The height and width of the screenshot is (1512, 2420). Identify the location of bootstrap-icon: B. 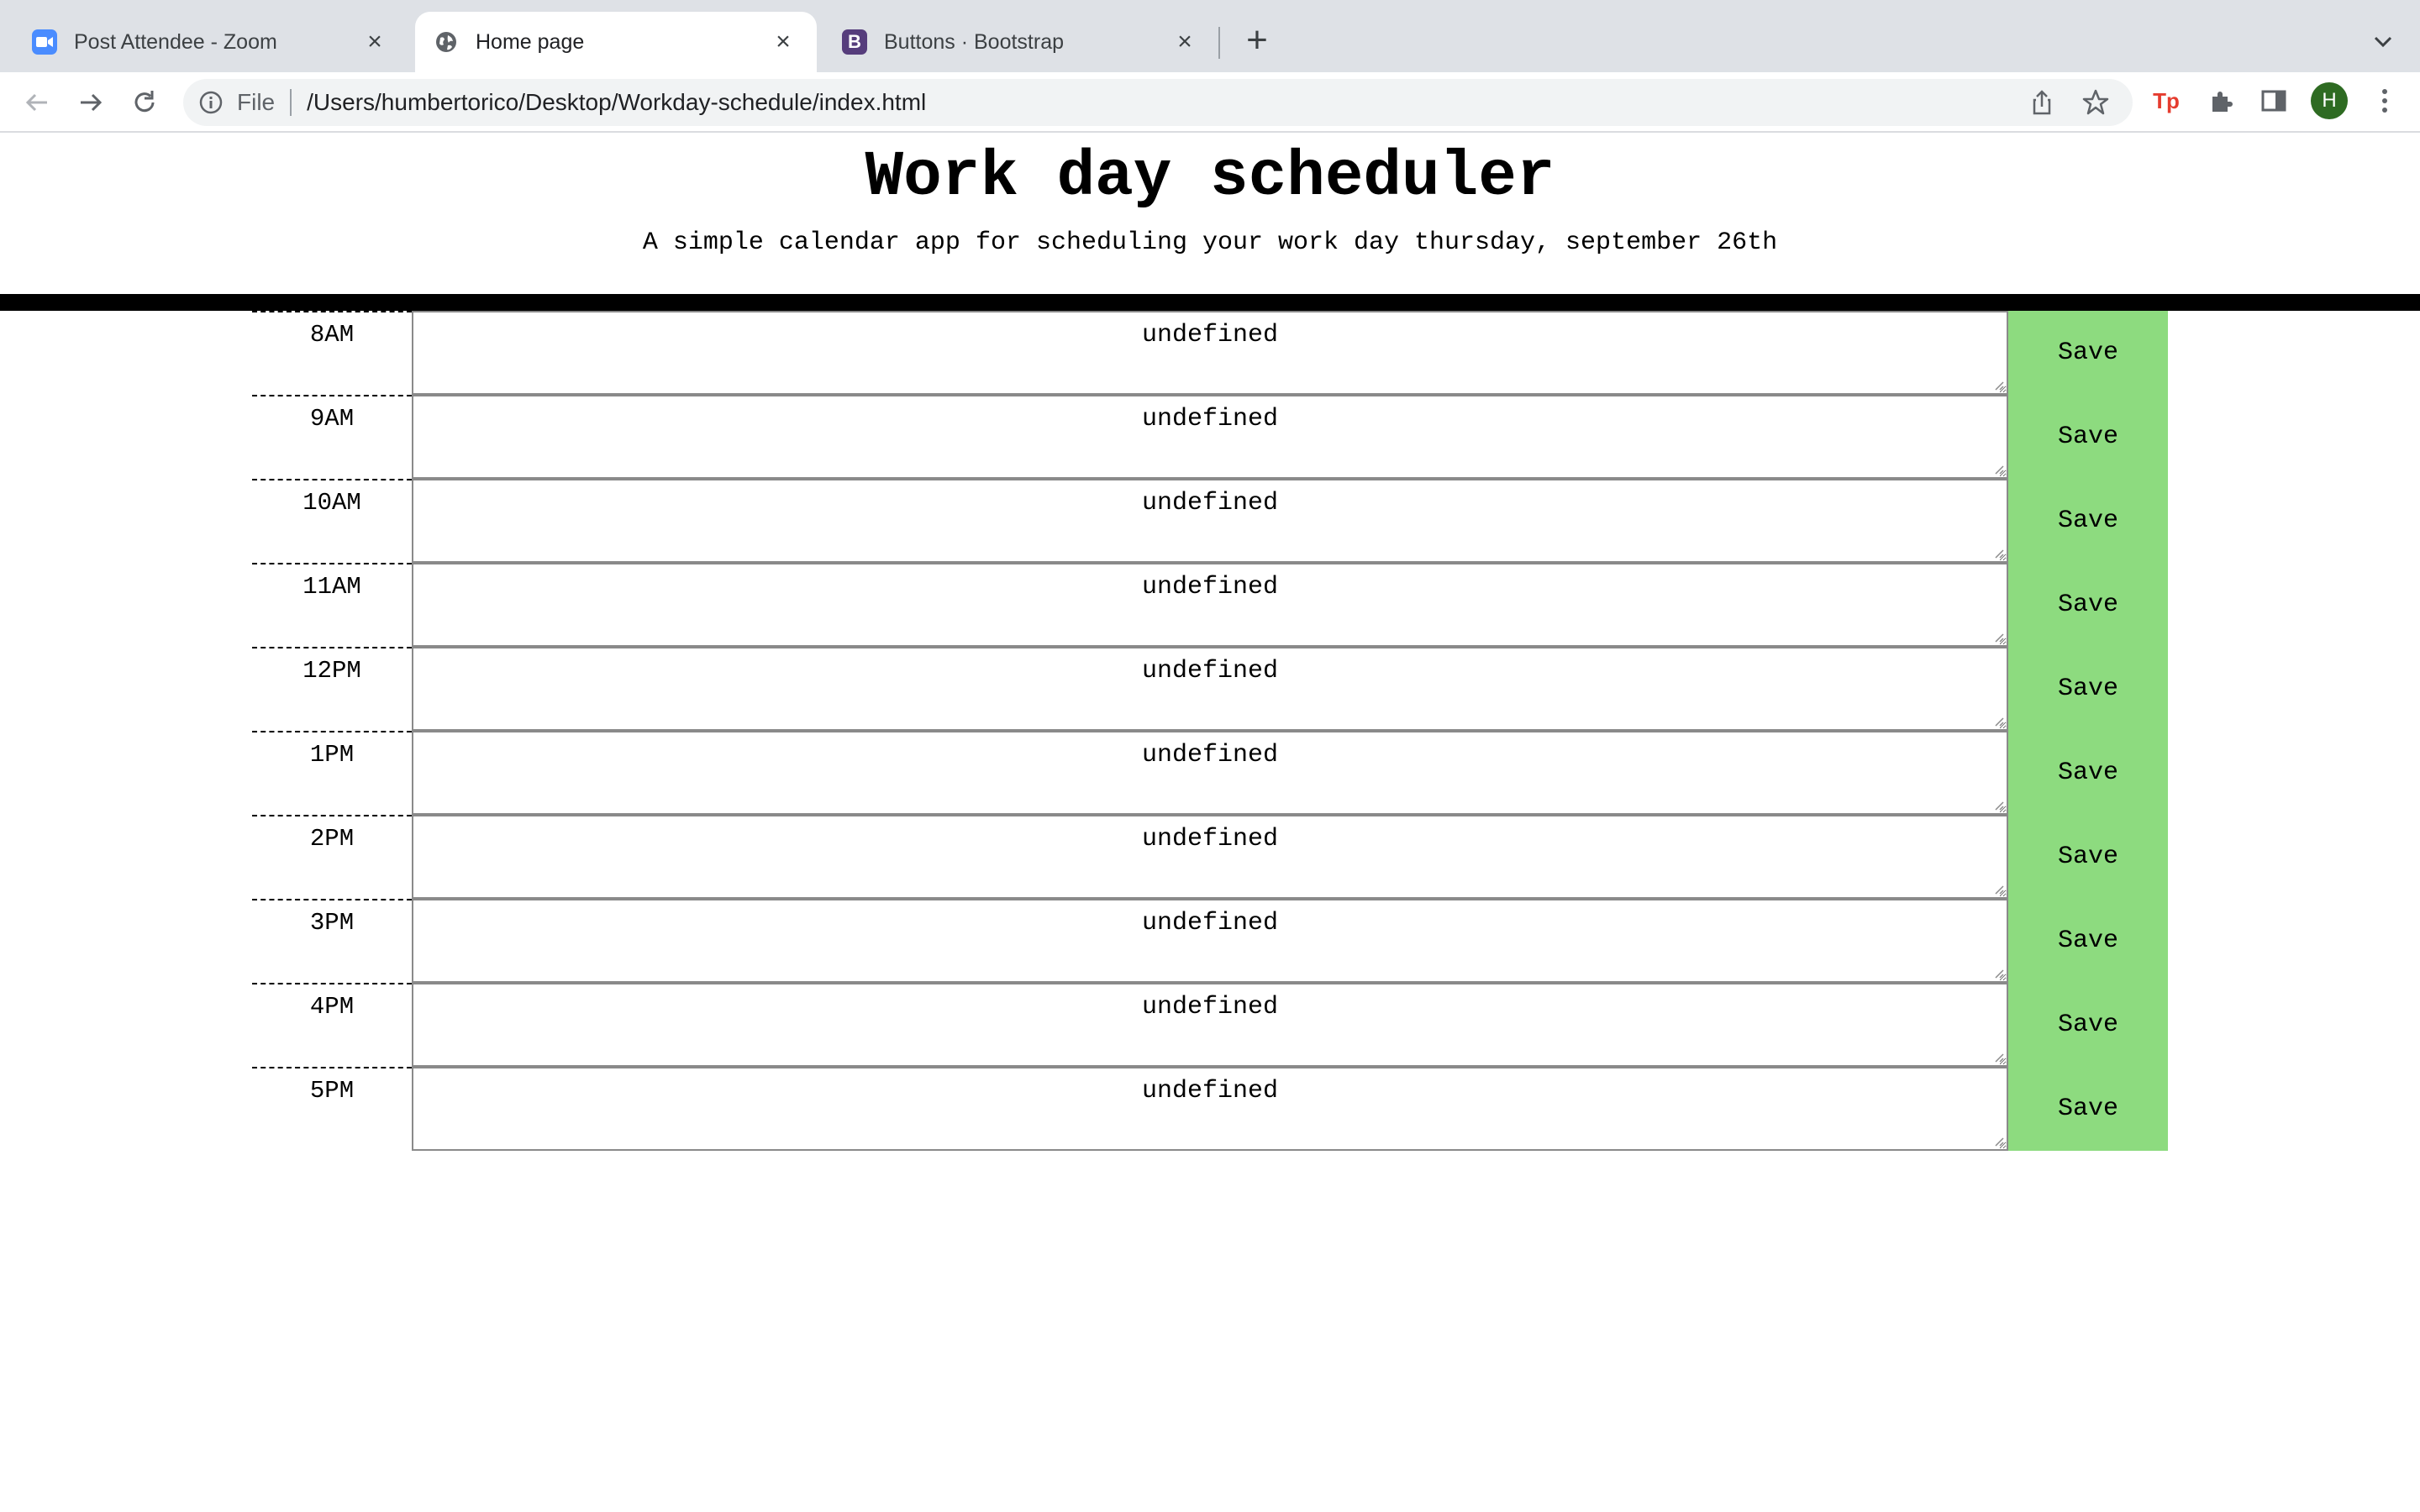
(855, 42).